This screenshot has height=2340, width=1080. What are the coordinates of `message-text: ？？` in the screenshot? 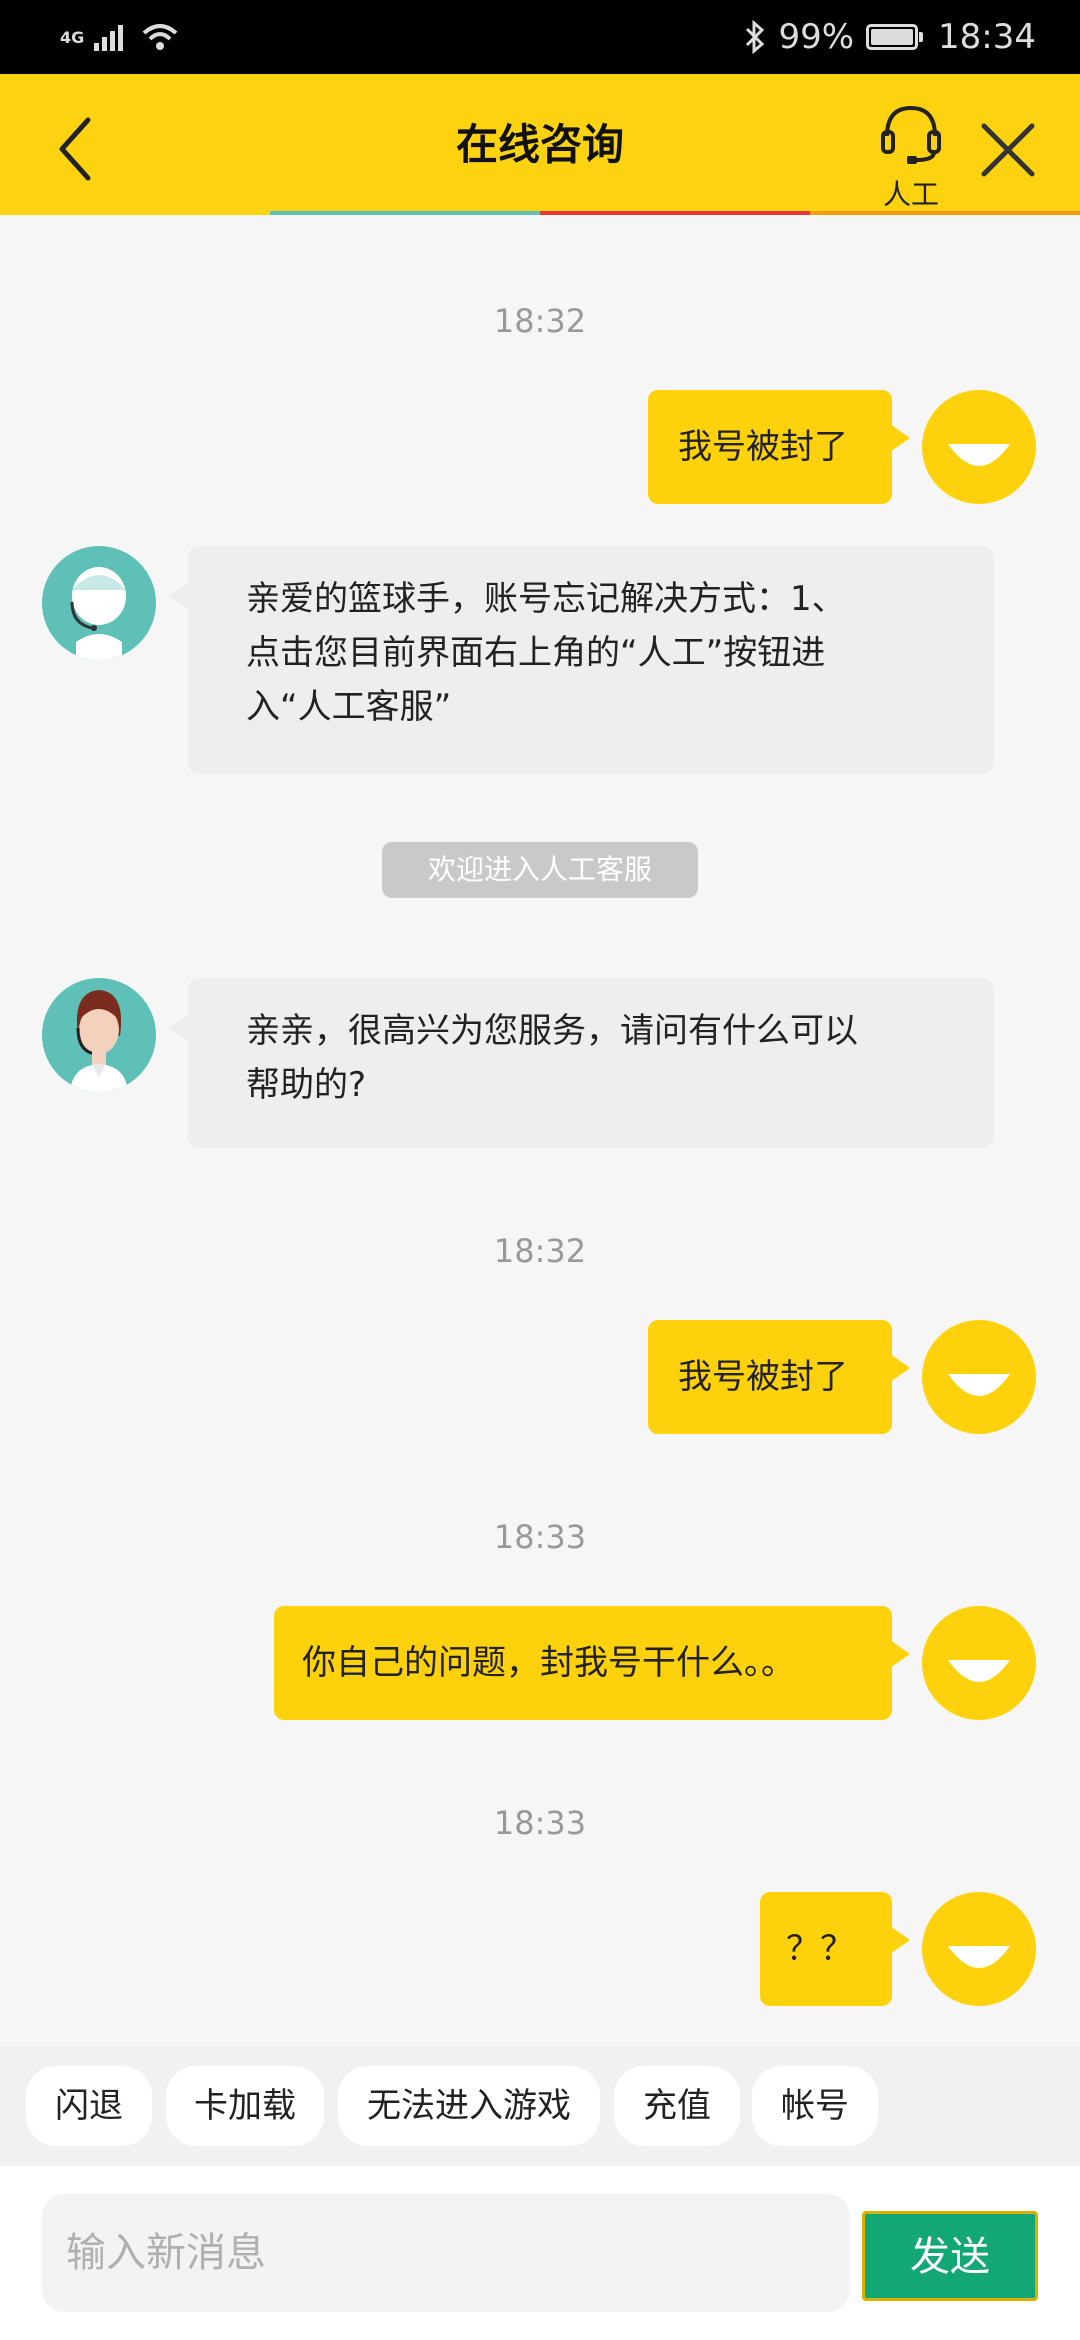 It's located at (820, 1949).